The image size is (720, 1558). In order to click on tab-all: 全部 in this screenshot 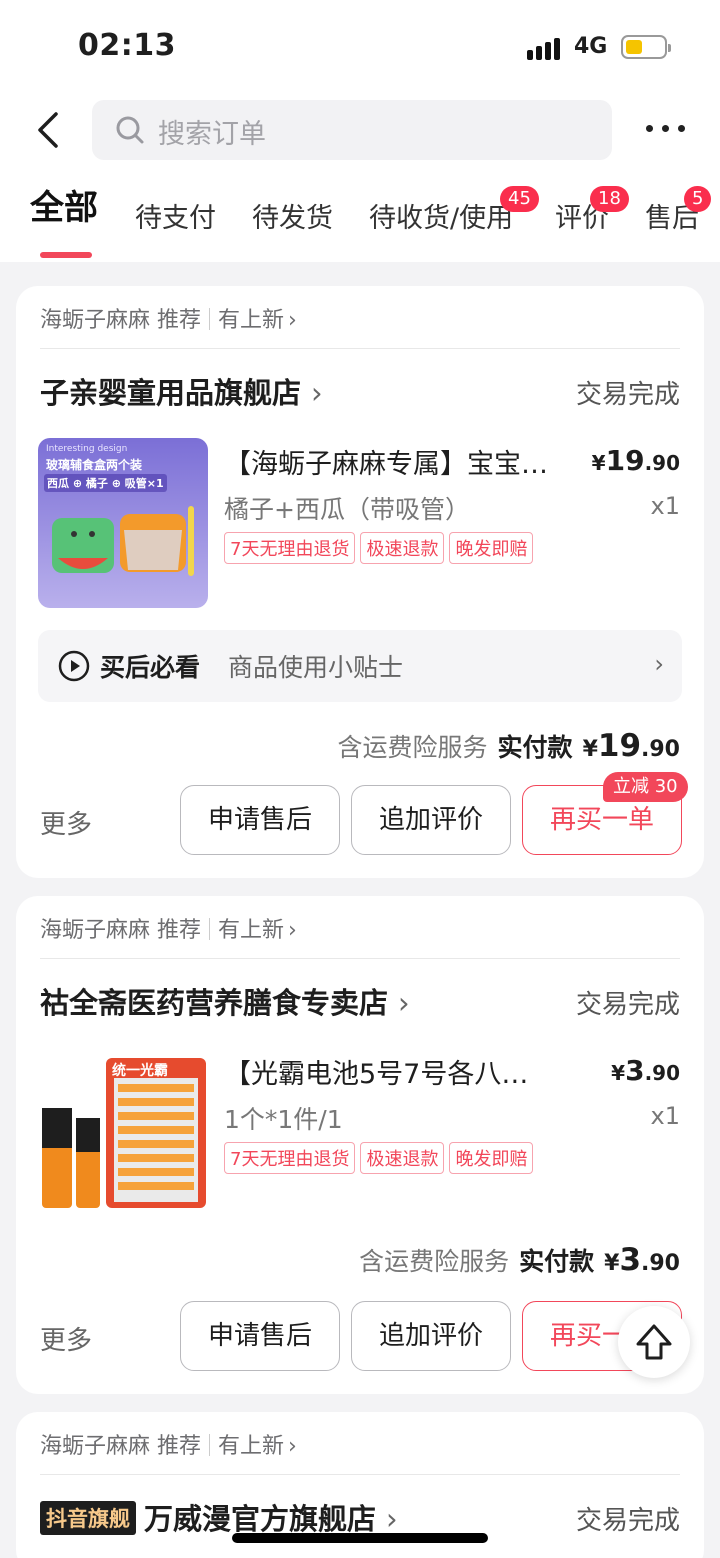, I will do `click(64, 204)`.